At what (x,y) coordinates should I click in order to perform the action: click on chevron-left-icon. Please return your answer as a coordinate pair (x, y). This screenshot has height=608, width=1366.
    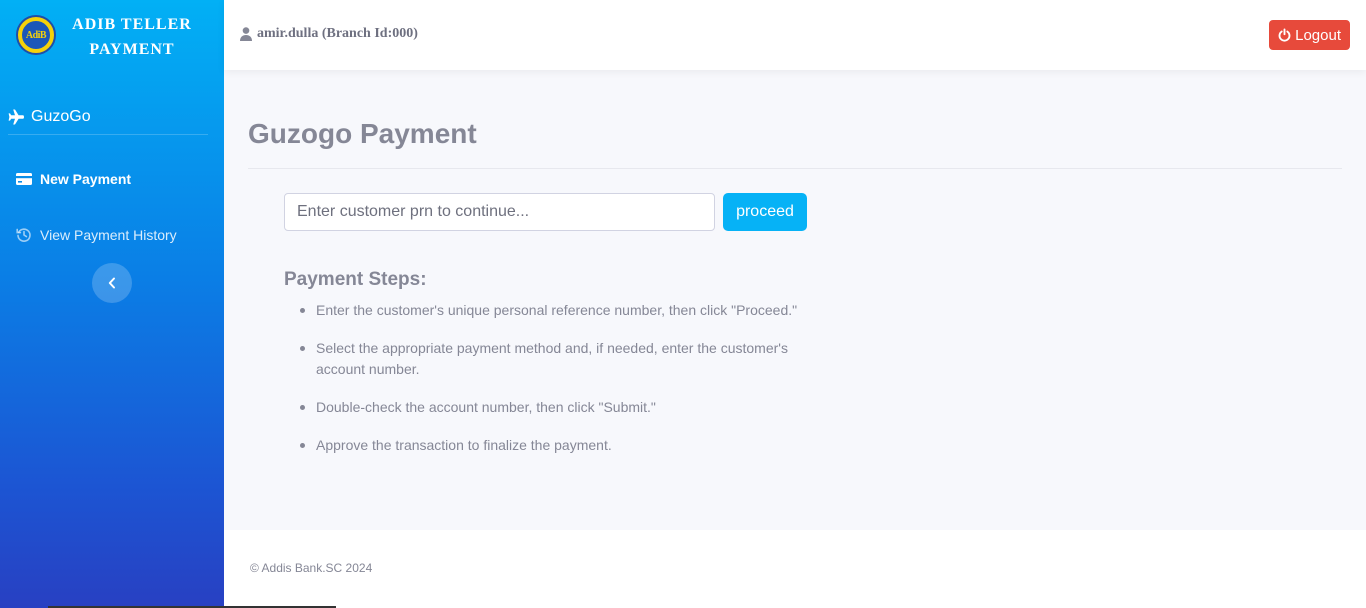
    Looking at the image, I should click on (111, 283).